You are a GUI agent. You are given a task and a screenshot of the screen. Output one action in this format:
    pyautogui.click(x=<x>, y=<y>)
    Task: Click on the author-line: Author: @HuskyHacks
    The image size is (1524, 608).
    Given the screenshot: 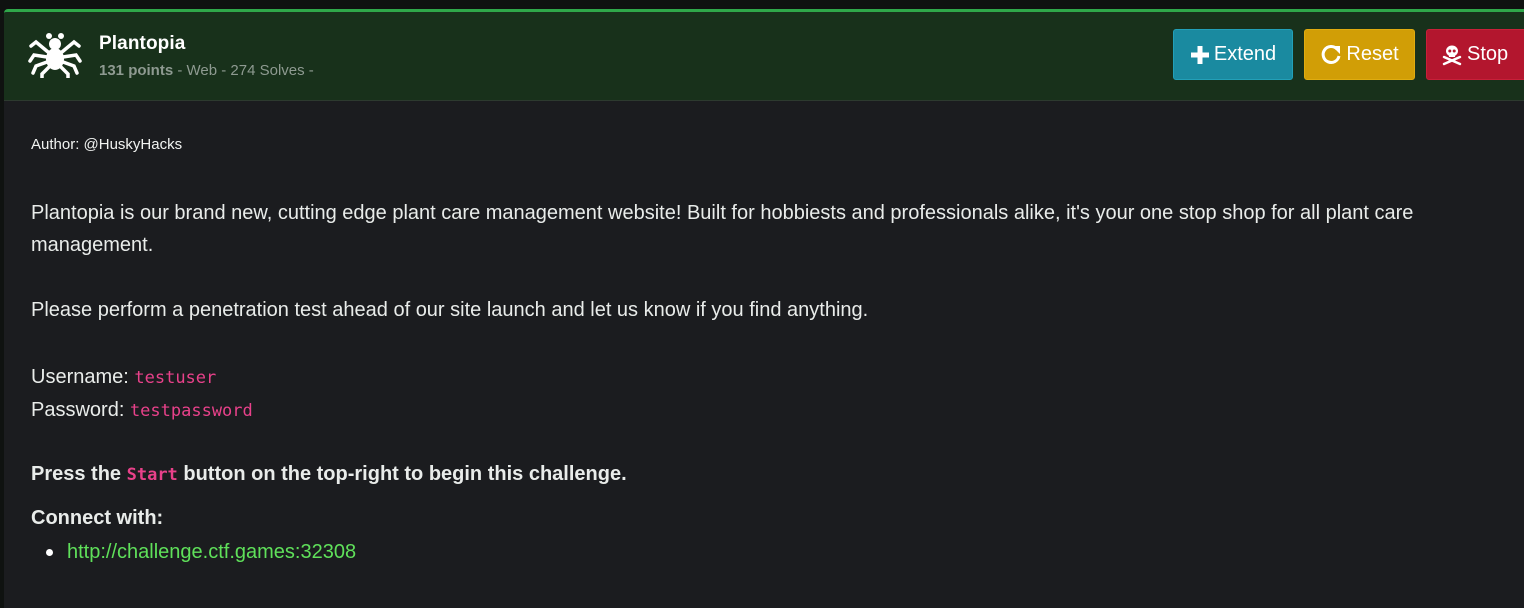 What is the action you would take?
    pyautogui.click(x=107, y=144)
    